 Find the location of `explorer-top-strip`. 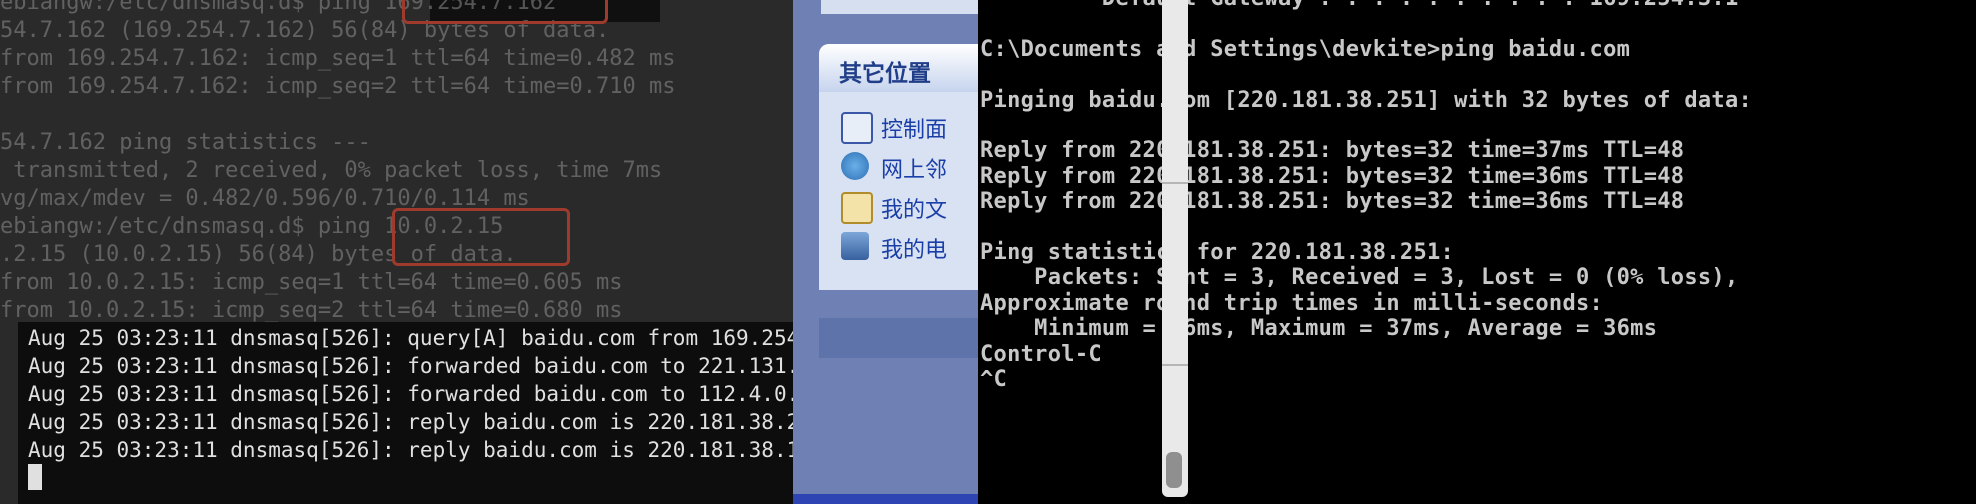

explorer-top-strip is located at coordinates (901, 7).